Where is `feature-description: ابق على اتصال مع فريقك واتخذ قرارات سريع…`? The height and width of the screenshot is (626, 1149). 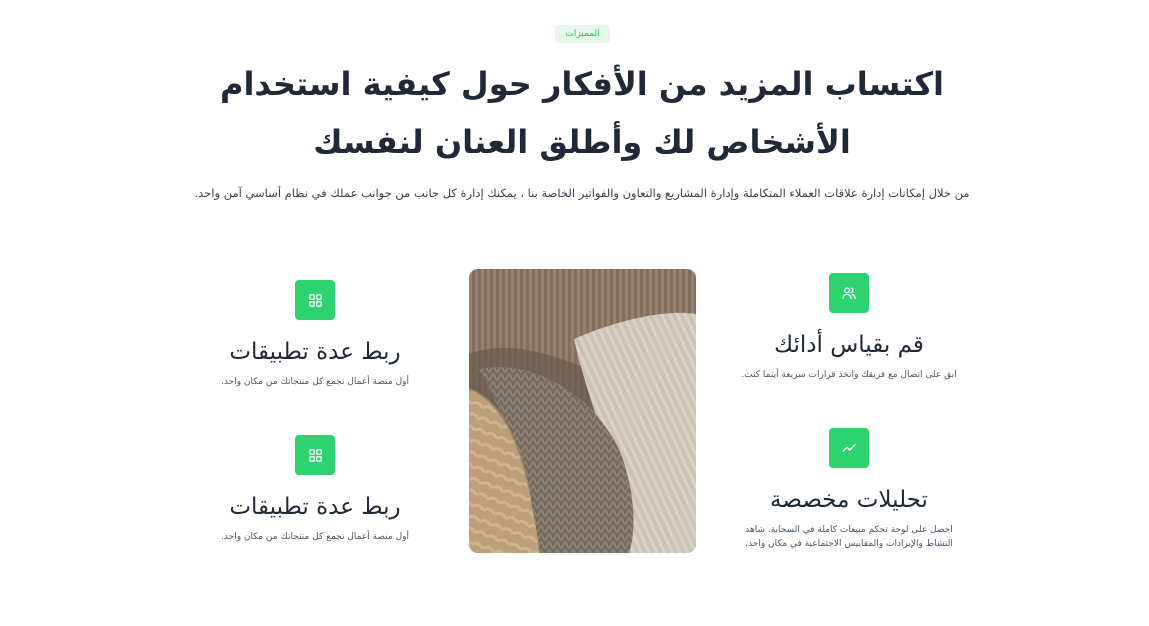
feature-description: ابق على اتصال مع فريقك واتخذ قرارات سريع… is located at coordinates (849, 375).